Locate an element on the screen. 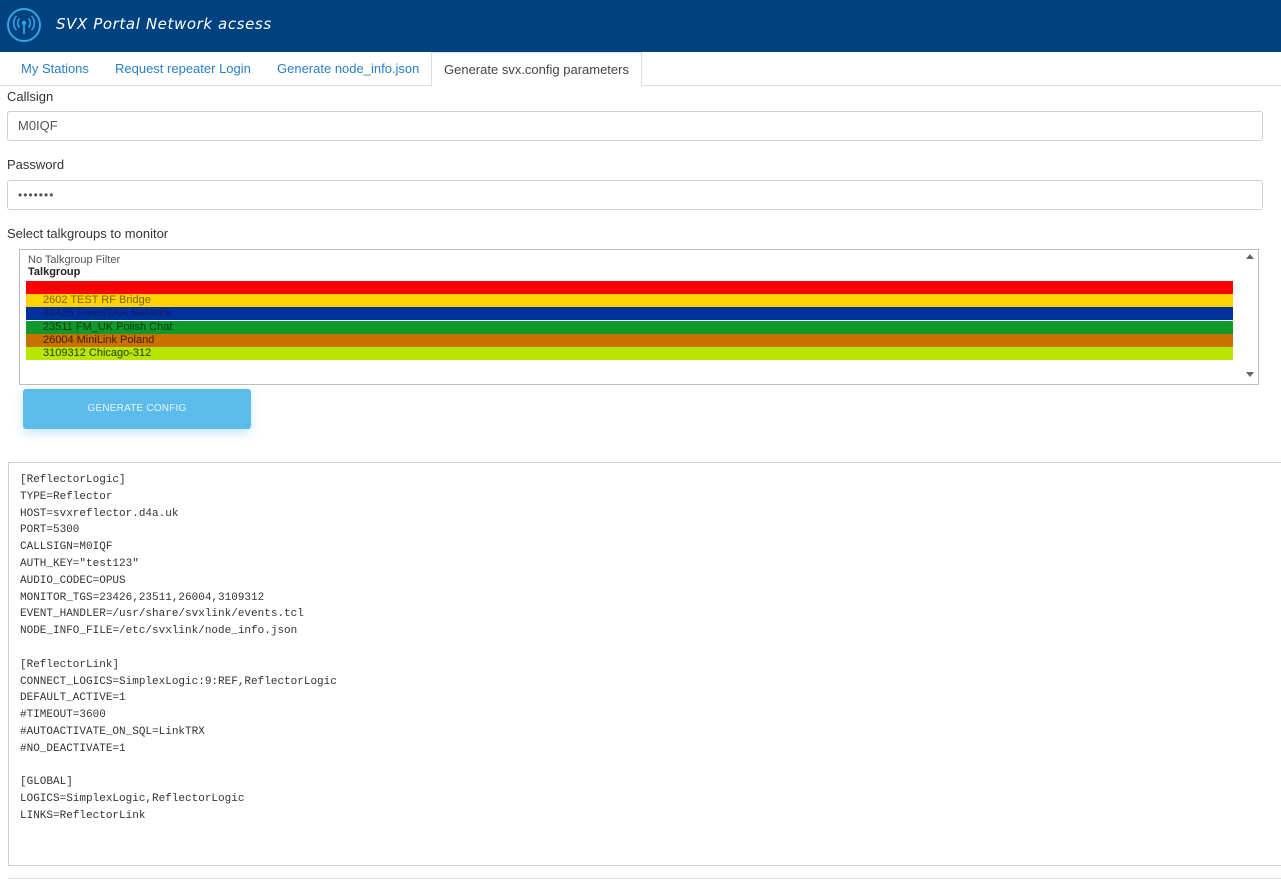 Image resolution: width=1281 pixels, height=883 pixels. app-title: SVX Portal Network acsess is located at coordinates (164, 24).